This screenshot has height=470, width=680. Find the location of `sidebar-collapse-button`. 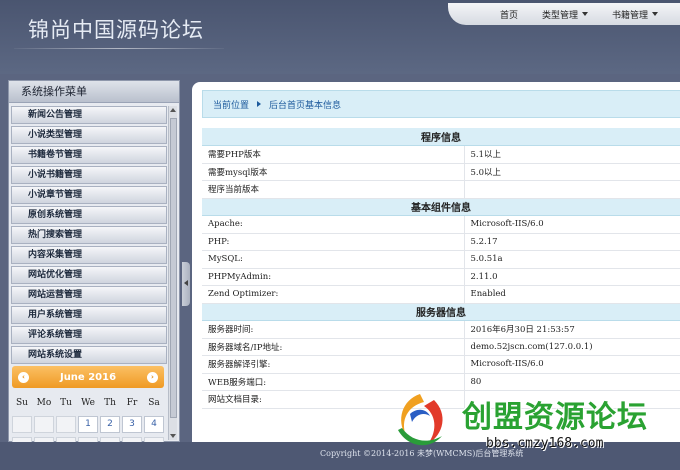

sidebar-collapse-button is located at coordinates (186, 284).